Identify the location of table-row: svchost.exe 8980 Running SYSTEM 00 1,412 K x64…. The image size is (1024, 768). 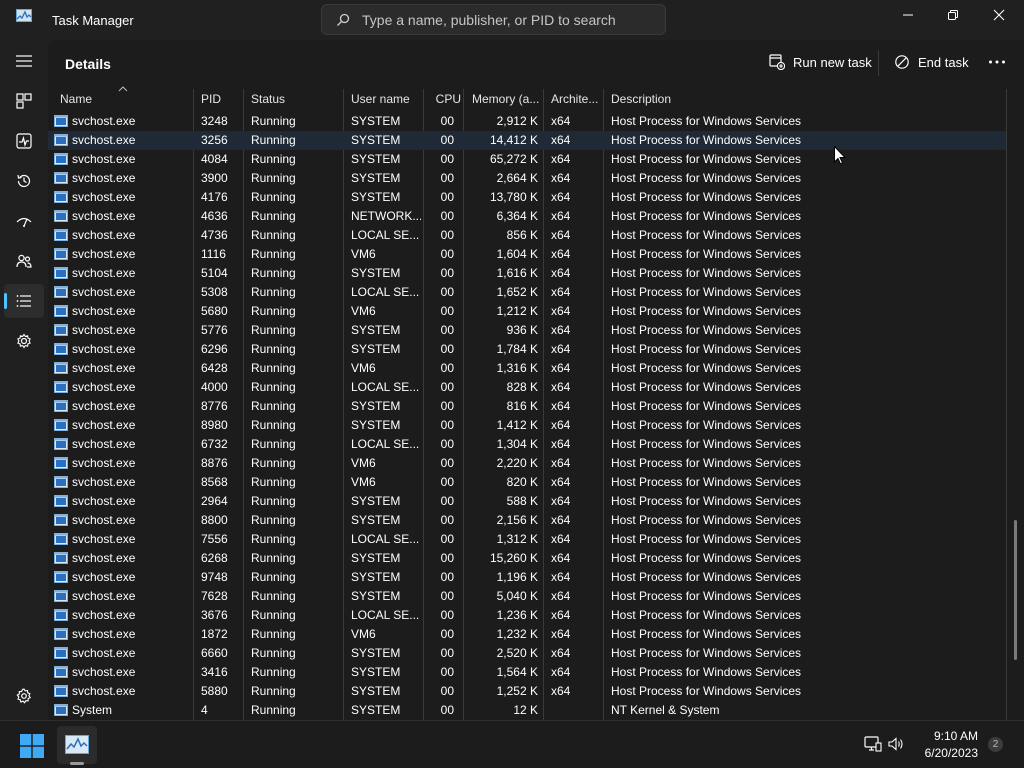
(527, 425).